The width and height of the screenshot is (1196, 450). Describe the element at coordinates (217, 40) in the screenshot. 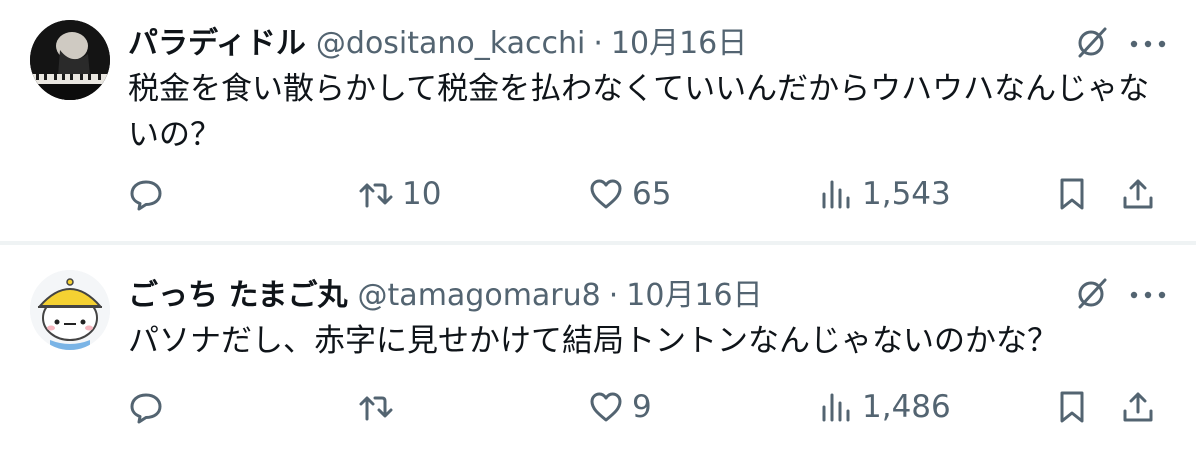

I see `display-name: パラディドル` at that location.